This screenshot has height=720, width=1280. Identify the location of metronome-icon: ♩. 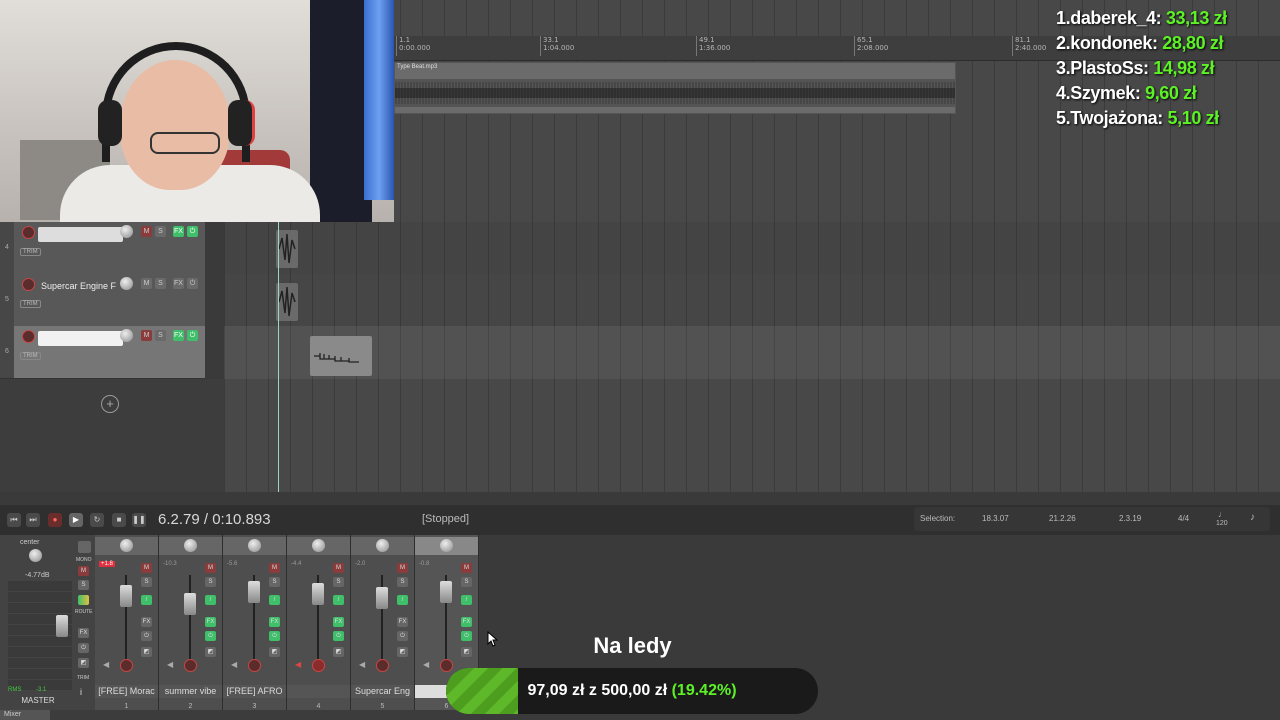
(1222, 514).